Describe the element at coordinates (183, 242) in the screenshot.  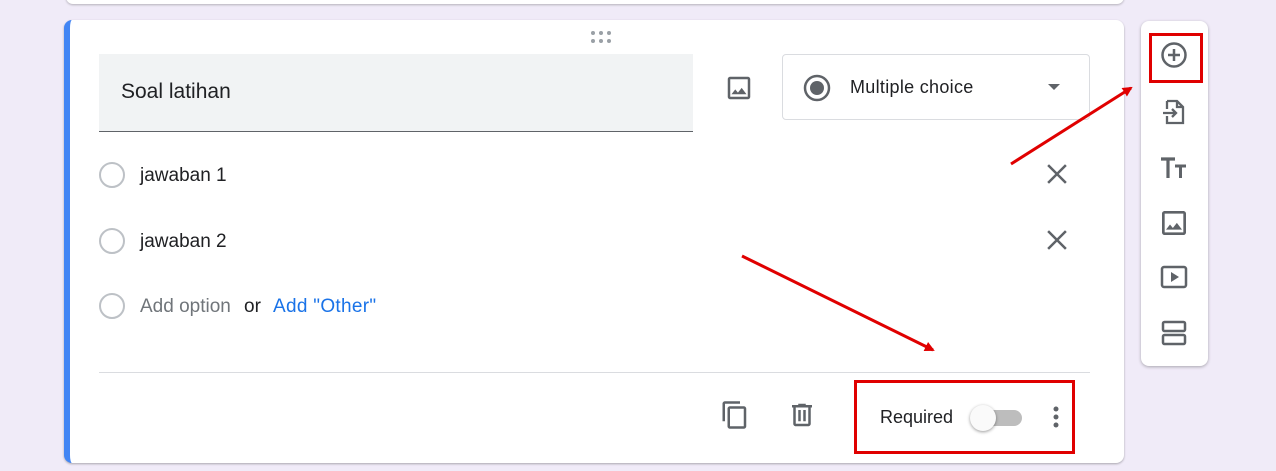
I see `option-label-2: jawaban 2` at that location.